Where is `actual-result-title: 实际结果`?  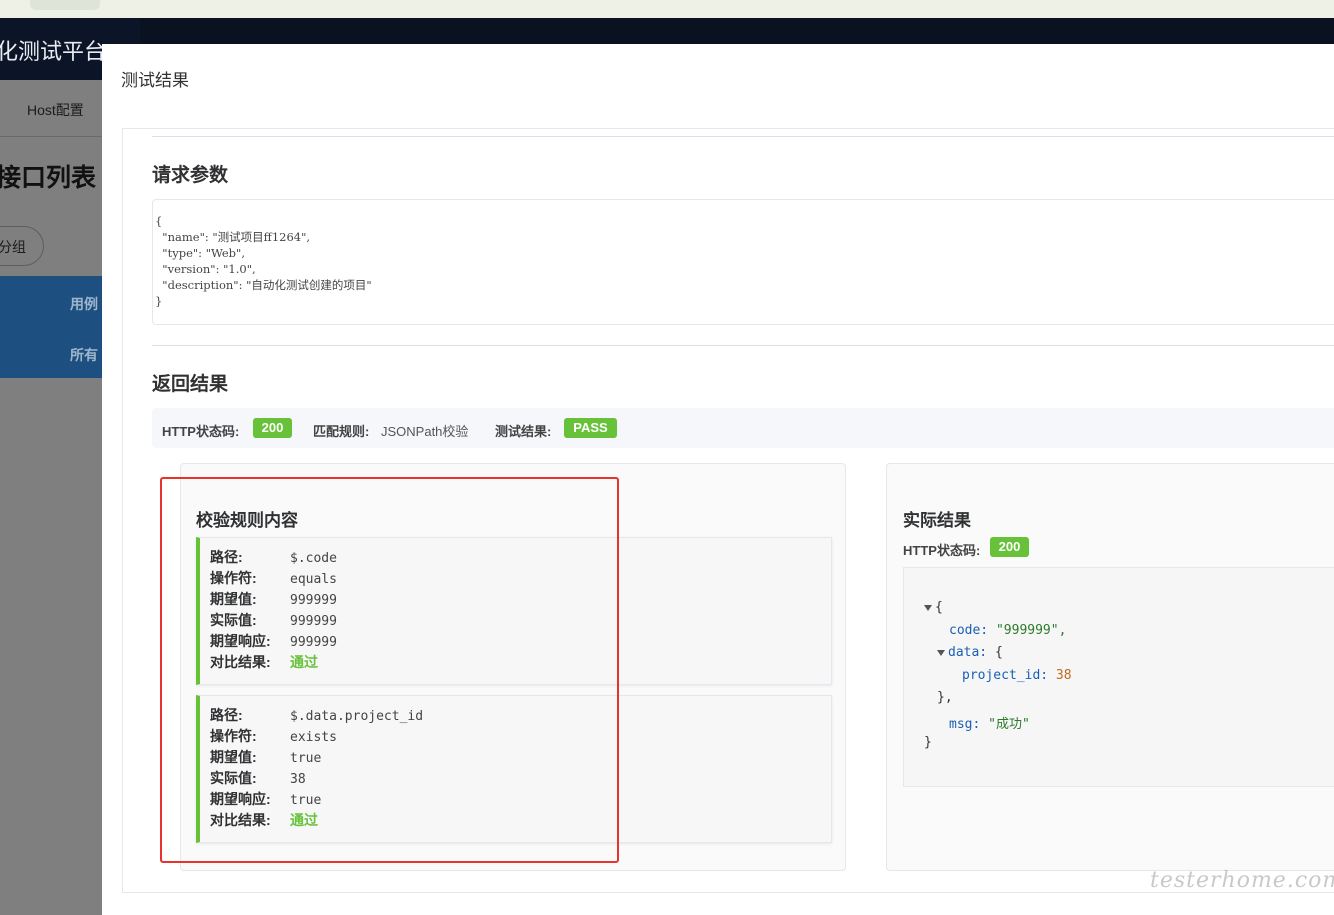
actual-result-title: 实际结果 is located at coordinates (937, 520).